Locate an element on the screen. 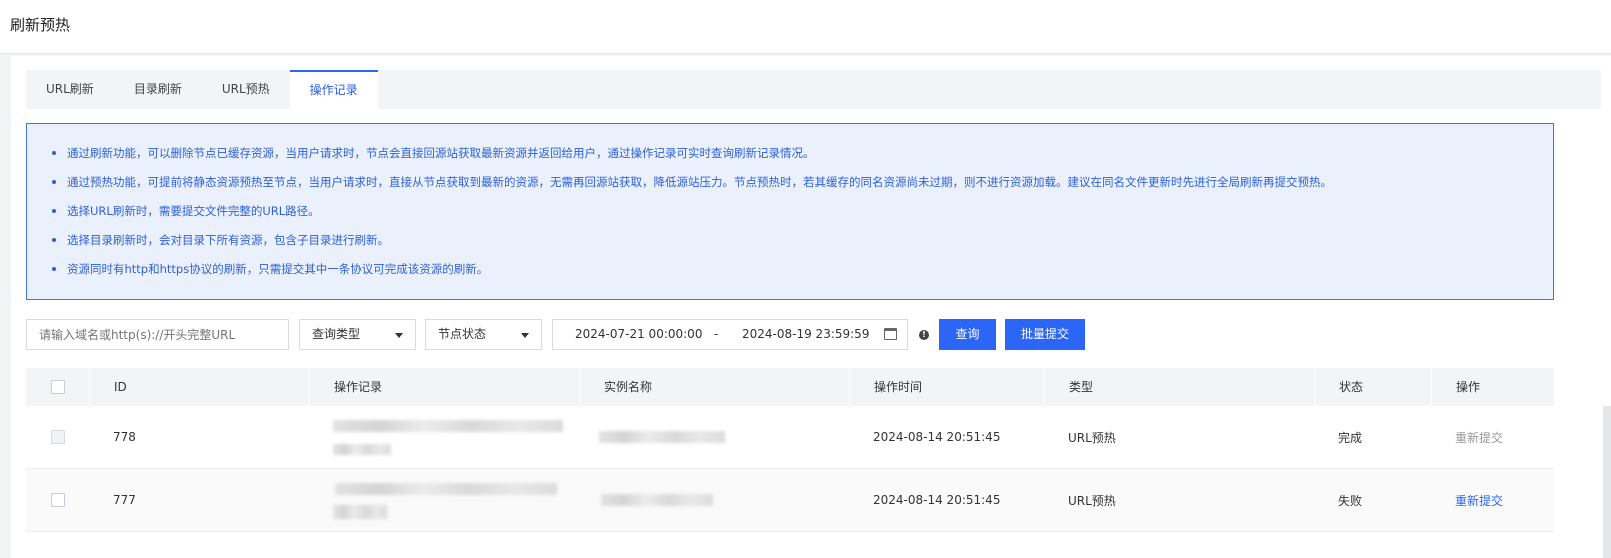  query-button: 查询 is located at coordinates (967, 334).